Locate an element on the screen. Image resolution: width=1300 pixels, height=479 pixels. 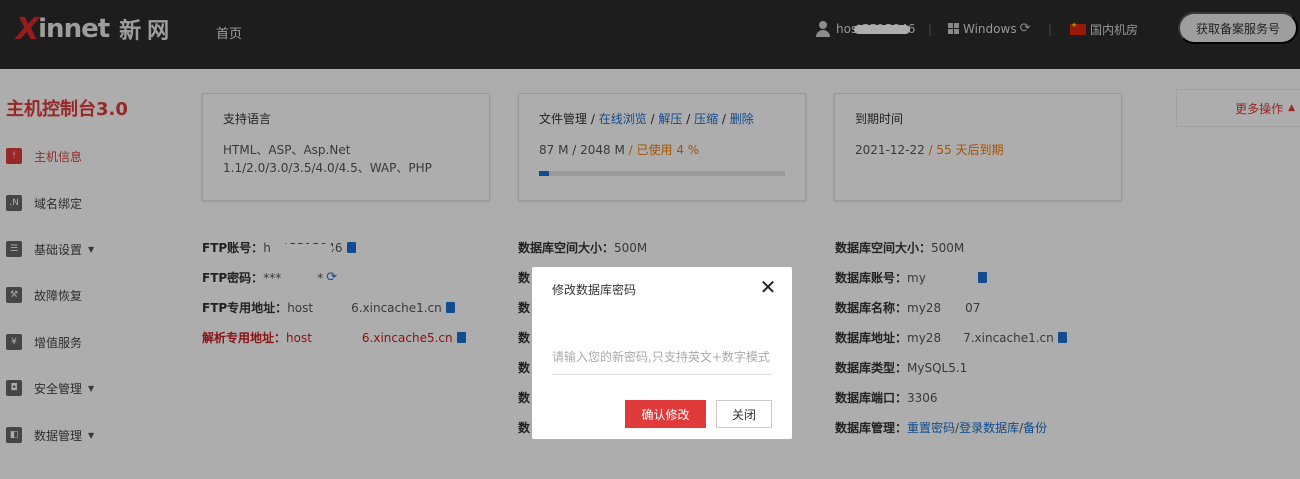
dialog-title: 修改数据库密码 is located at coordinates (594, 290).